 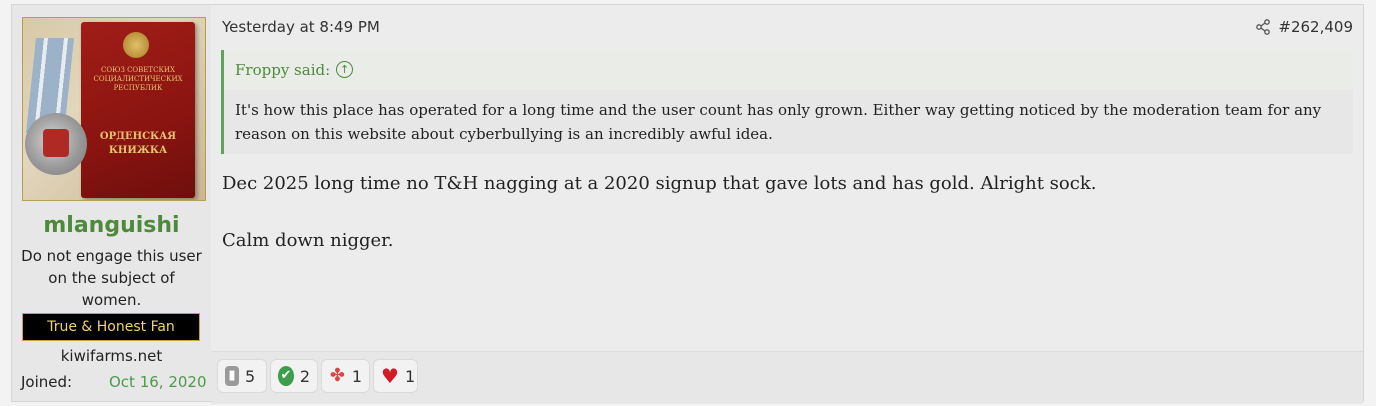 What do you see at coordinates (56, 144) in the screenshot?
I see `medal-image` at bounding box center [56, 144].